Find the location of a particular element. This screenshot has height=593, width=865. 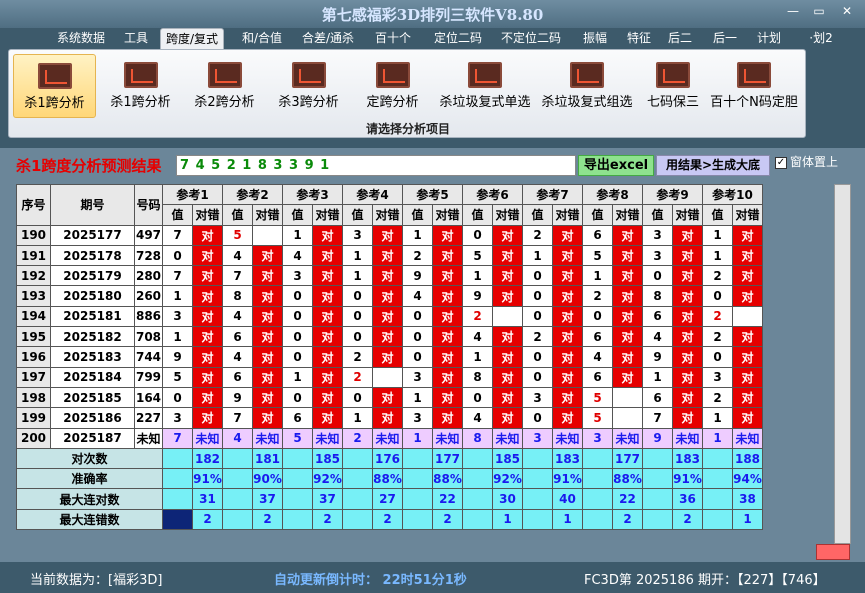

export-excel-button: 导出excel is located at coordinates (616, 165).